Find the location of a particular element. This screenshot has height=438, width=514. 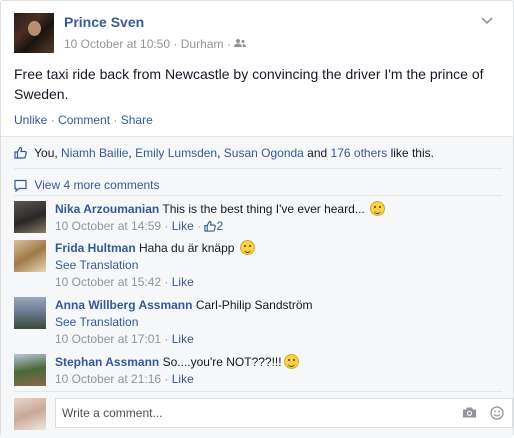

author-name: Prince Sven is located at coordinates (104, 22).